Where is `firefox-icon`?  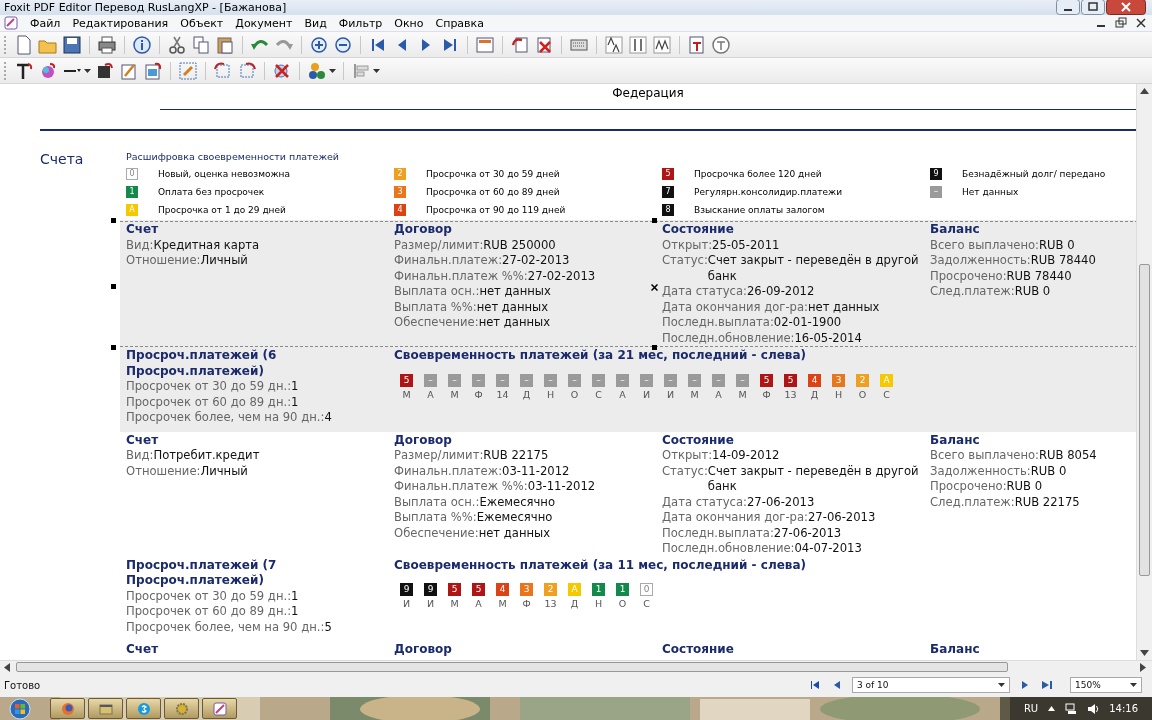 firefox-icon is located at coordinates (67, 708).